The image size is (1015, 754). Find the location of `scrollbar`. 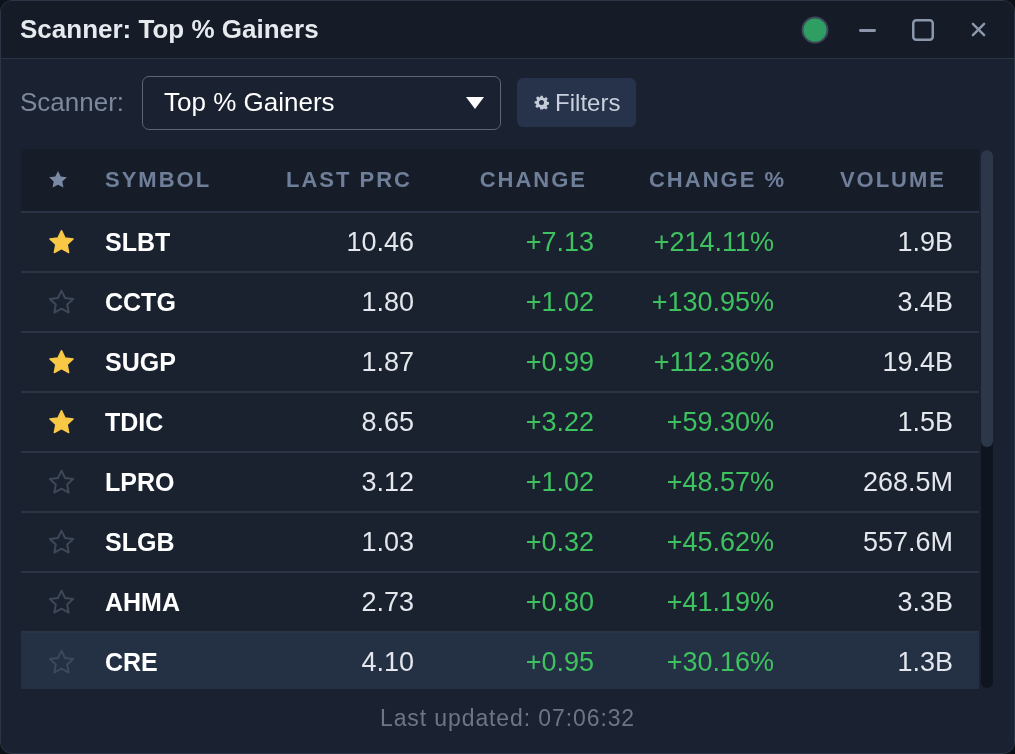

scrollbar is located at coordinates (987, 419).